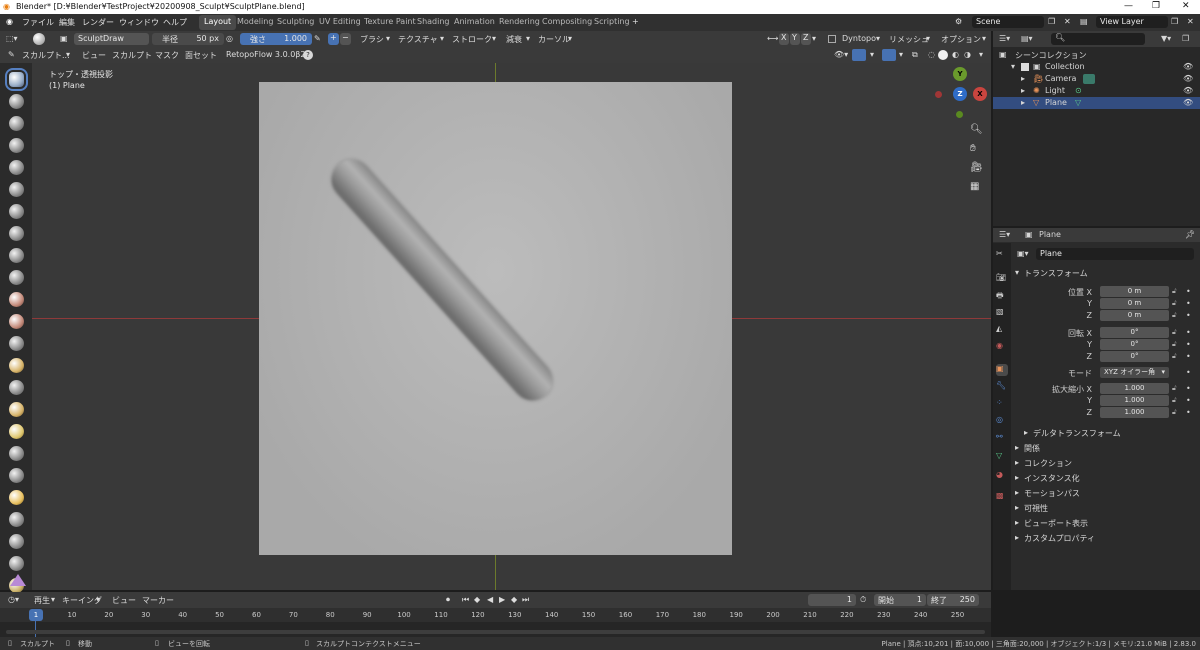  I want to click on gizmo-x-axis: X, so click(980, 94).